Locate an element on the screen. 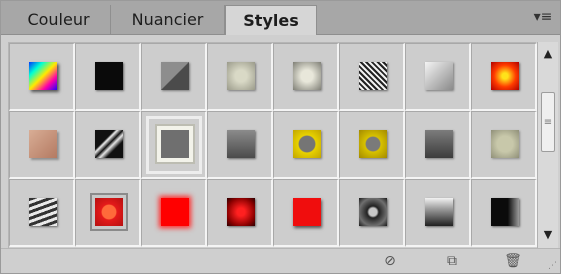  tab-bar: Couleur Nuancier Styles ▾≡ is located at coordinates (280, 18).